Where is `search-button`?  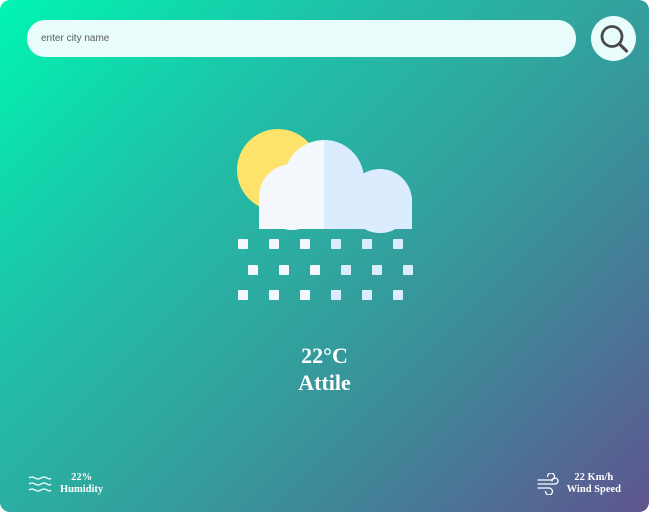 search-button is located at coordinates (613, 38).